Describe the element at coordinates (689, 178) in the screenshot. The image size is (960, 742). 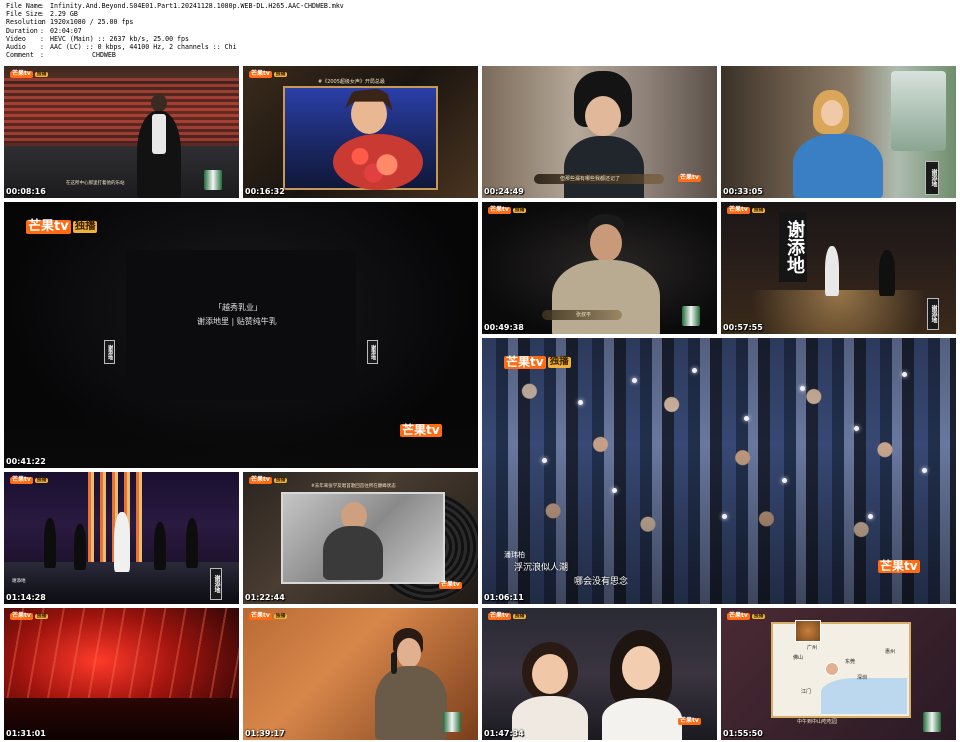
I see `brand-logo: 芒果tv` at that location.